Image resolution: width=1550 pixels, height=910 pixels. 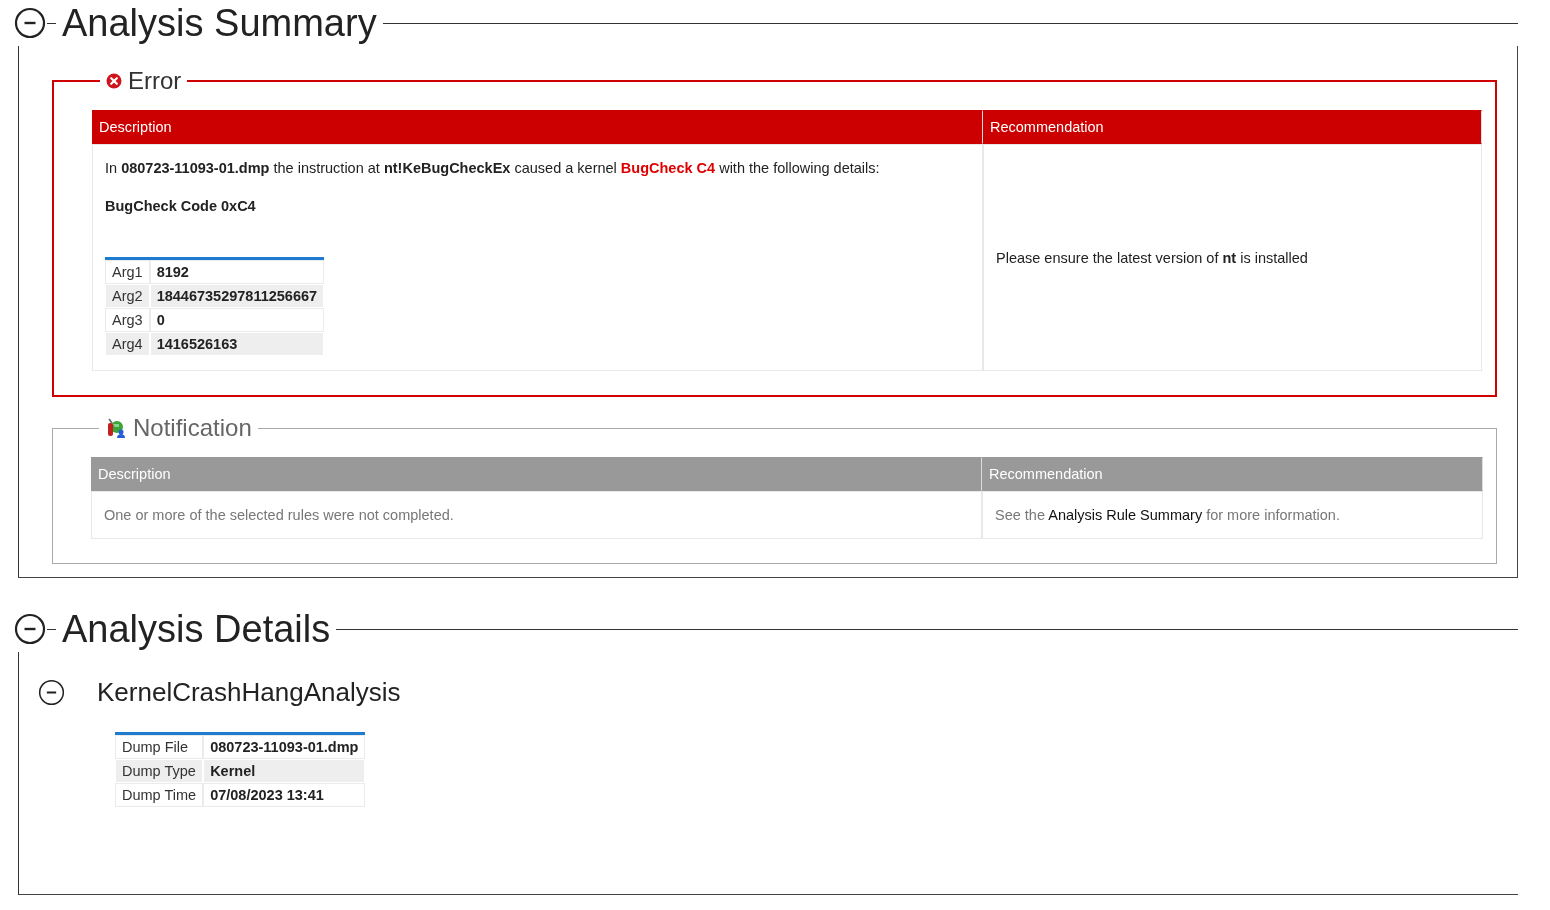 I want to click on property-label: Dump Time, so click(x=159, y=795).